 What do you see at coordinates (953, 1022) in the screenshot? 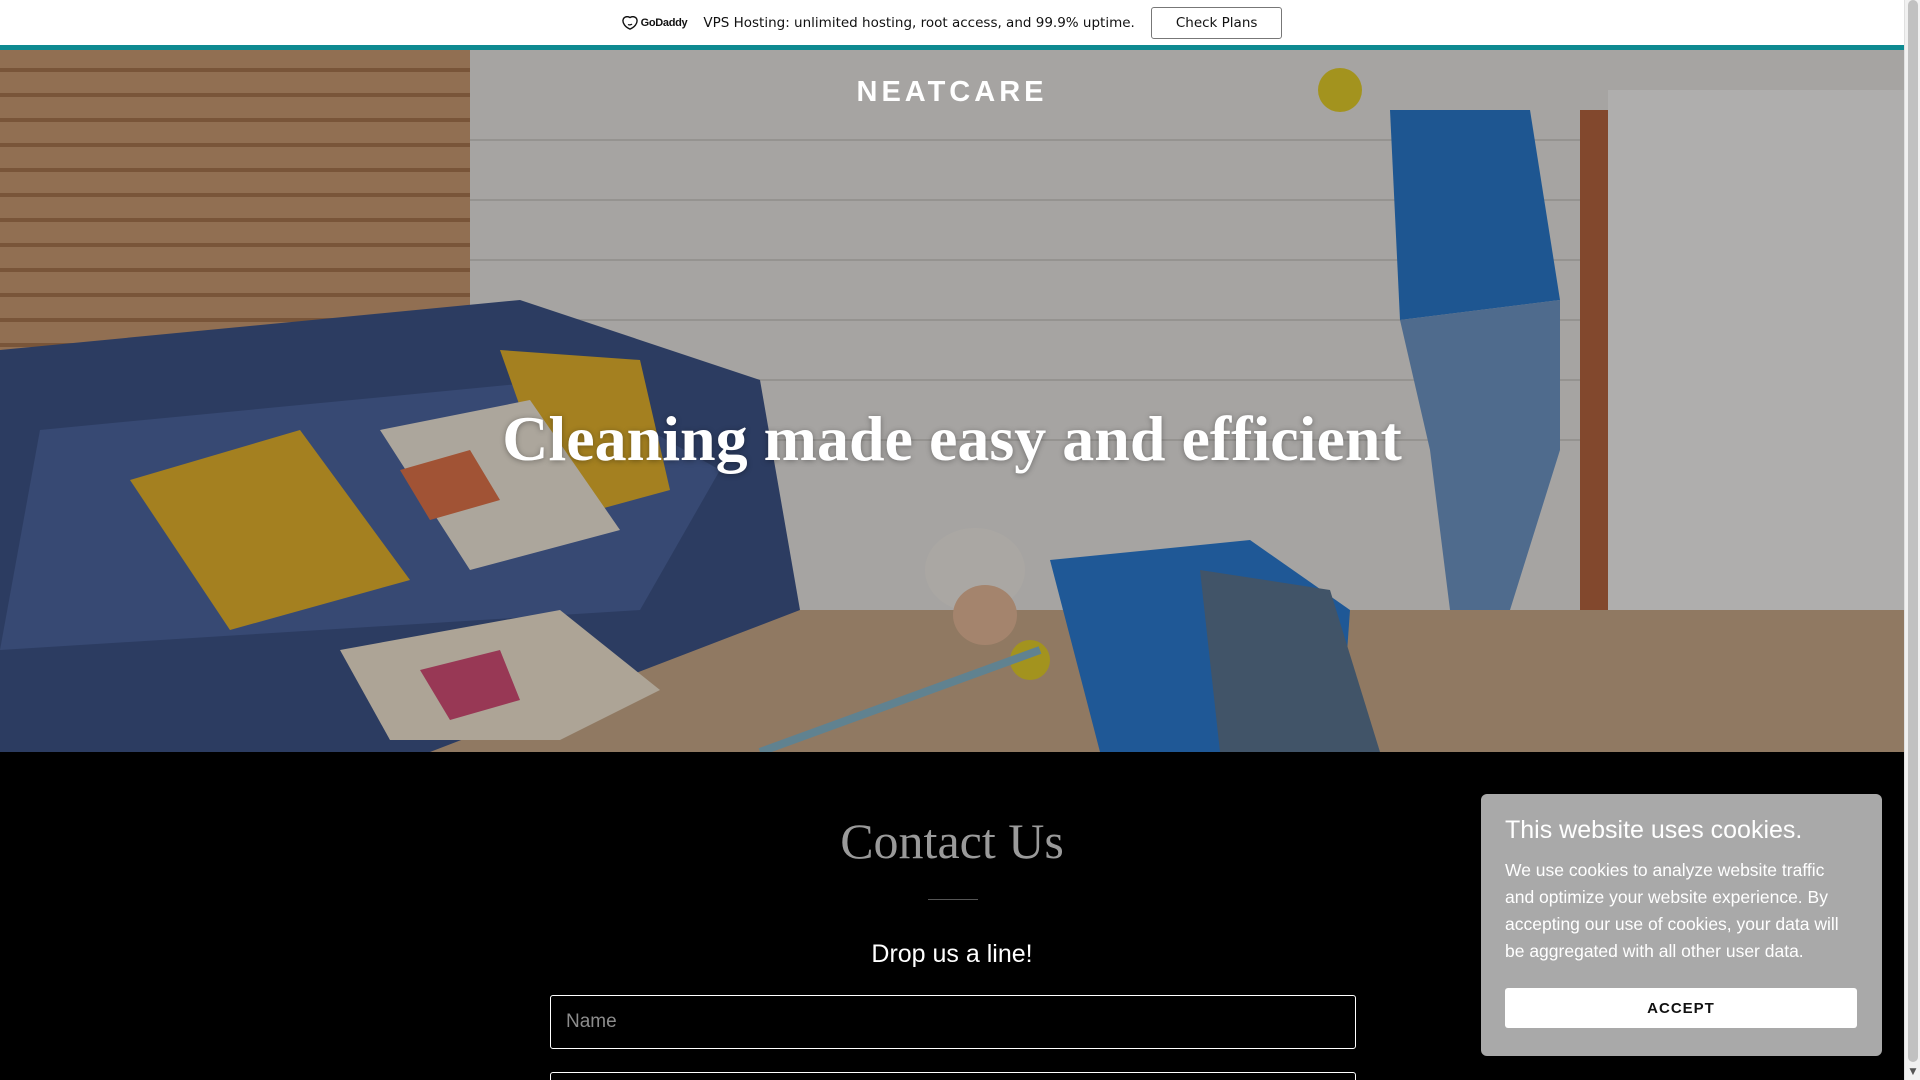
I see `name-input` at bounding box center [953, 1022].